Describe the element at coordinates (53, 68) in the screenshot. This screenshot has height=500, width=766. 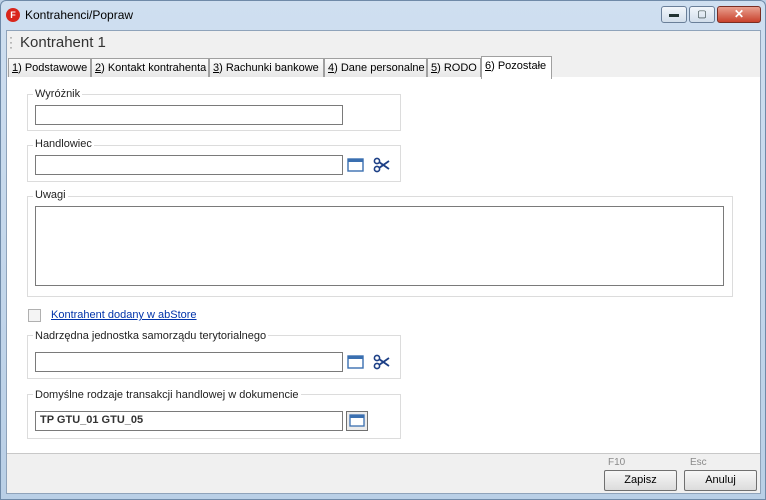
I see `tab-label: ) Podstawowe` at that location.